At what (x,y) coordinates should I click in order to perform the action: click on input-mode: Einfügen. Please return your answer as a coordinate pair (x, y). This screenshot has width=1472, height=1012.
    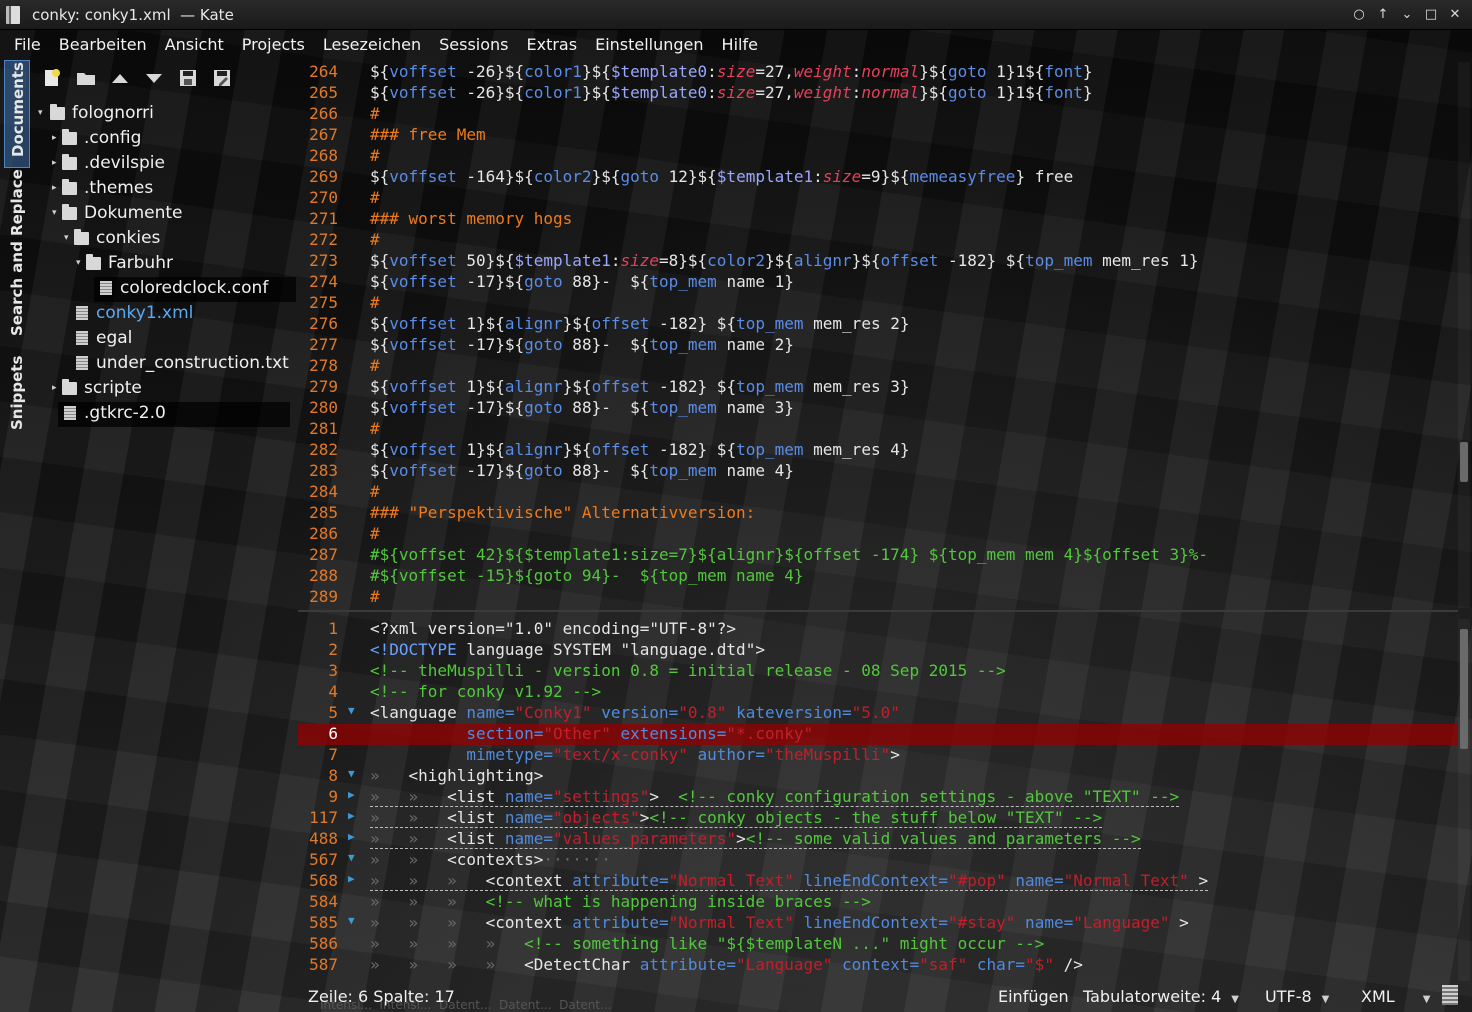
    Looking at the image, I should click on (1033, 996).